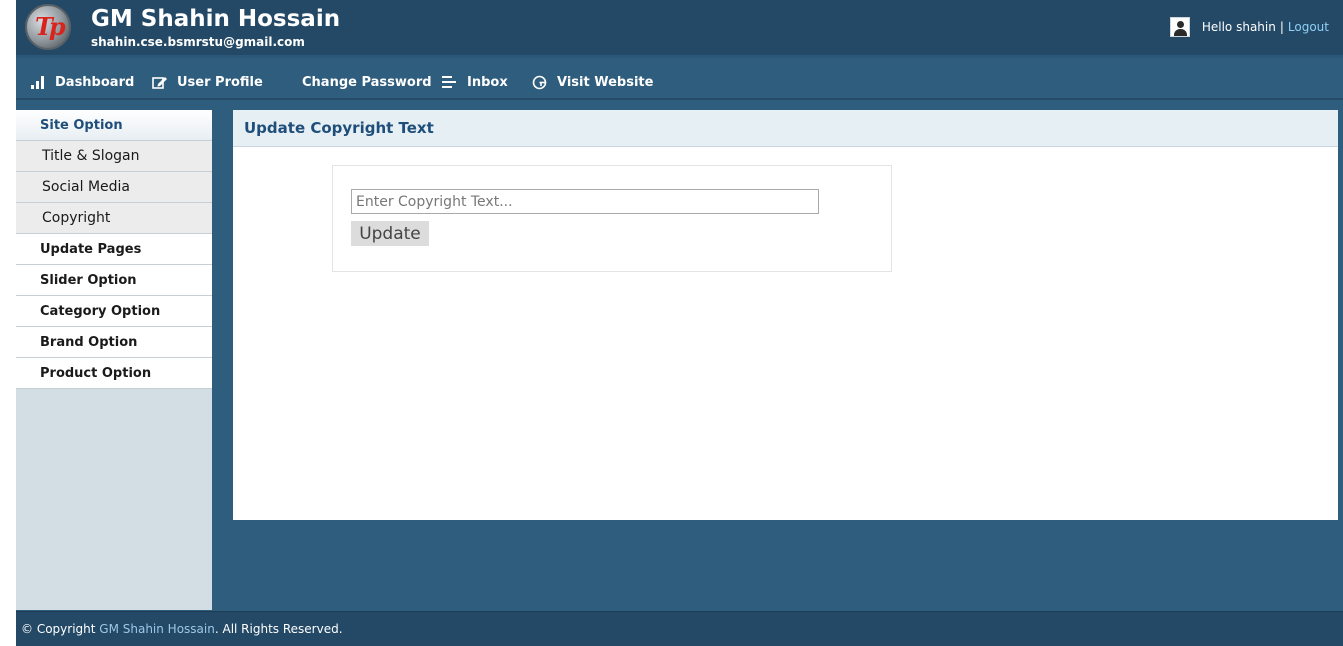 The width and height of the screenshot is (1343, 646). I want to click on user-avatar-icon, so click(1179, 27).